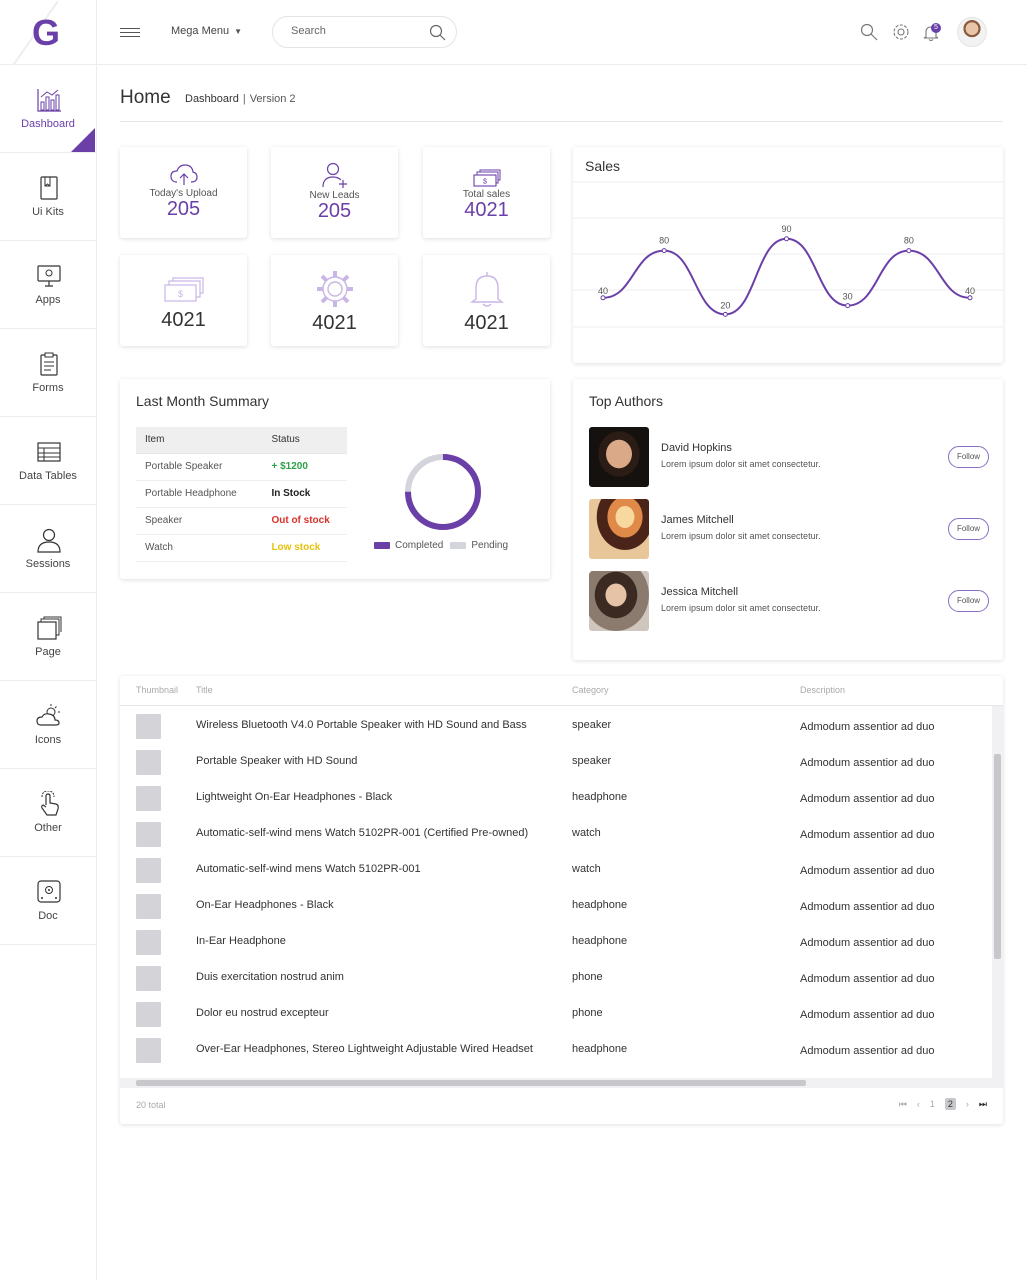 This screenshot has width=1027, height=1280. What do you see at coordinates (967, 1104) in the screenshot?
I see `next-page-icon: ›` at bounding box center [967, 1104].